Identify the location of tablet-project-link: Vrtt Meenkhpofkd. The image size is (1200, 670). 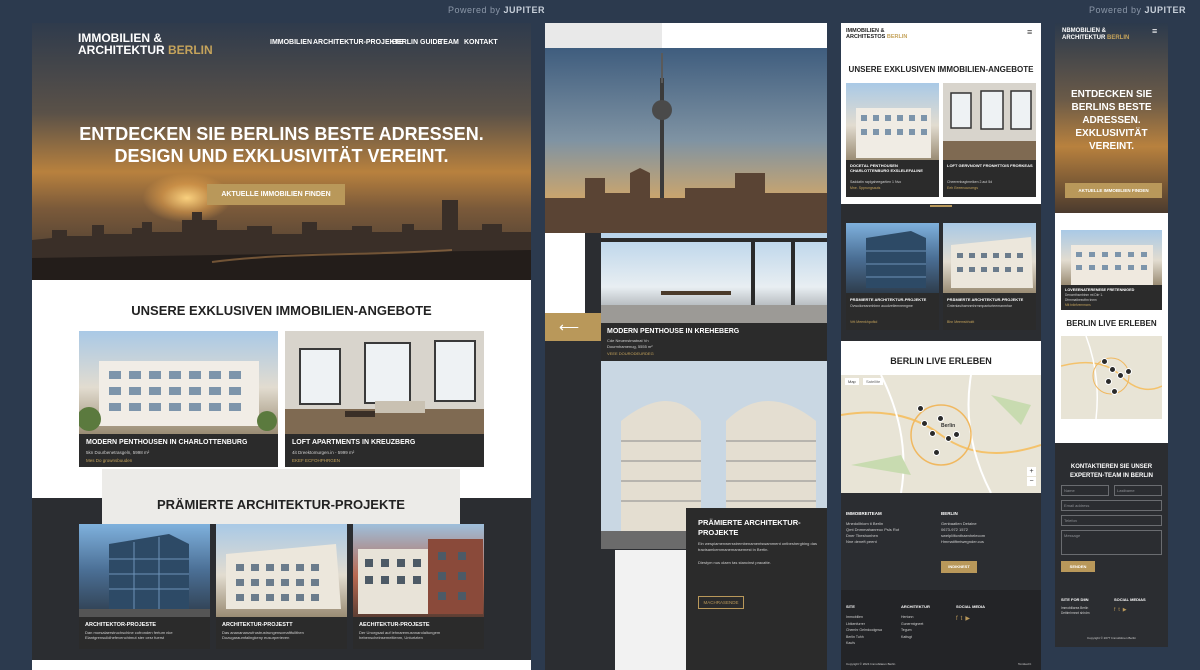
(863, 322).